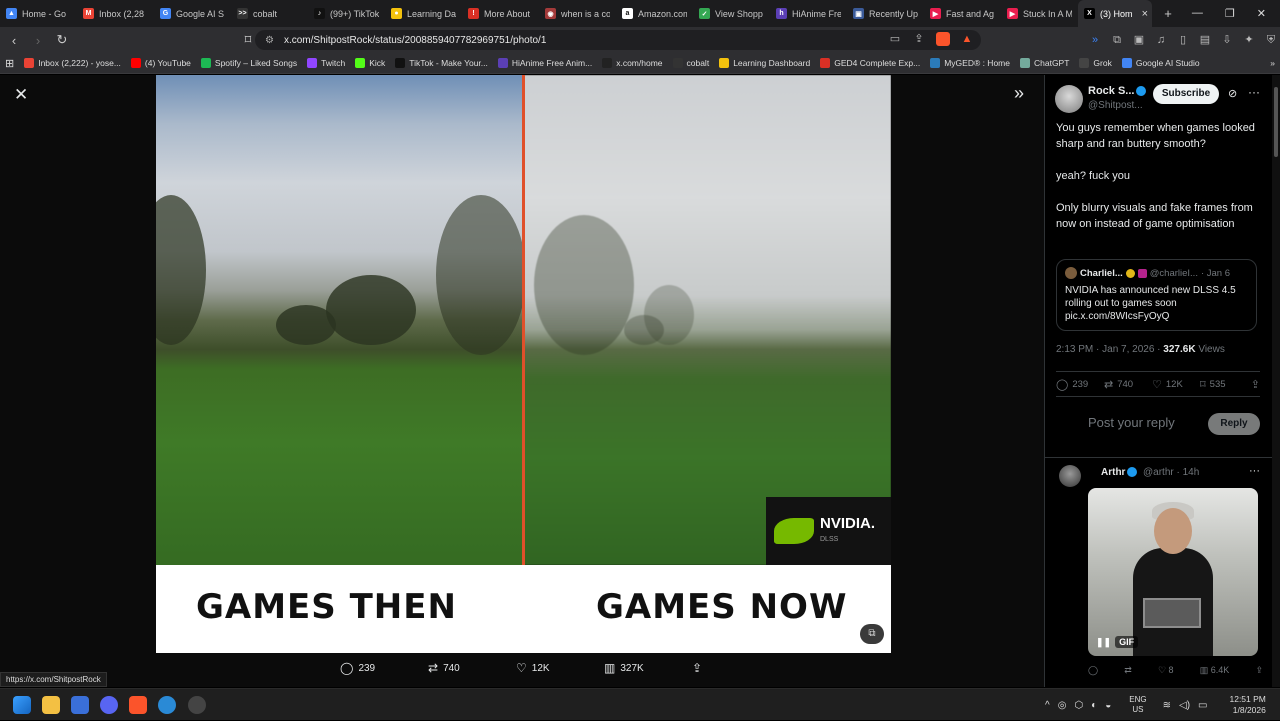 The height and width of the screenshot is (721, 1280). I want to click on browser-tab: ✓ View Shopp, so click(731, 13).